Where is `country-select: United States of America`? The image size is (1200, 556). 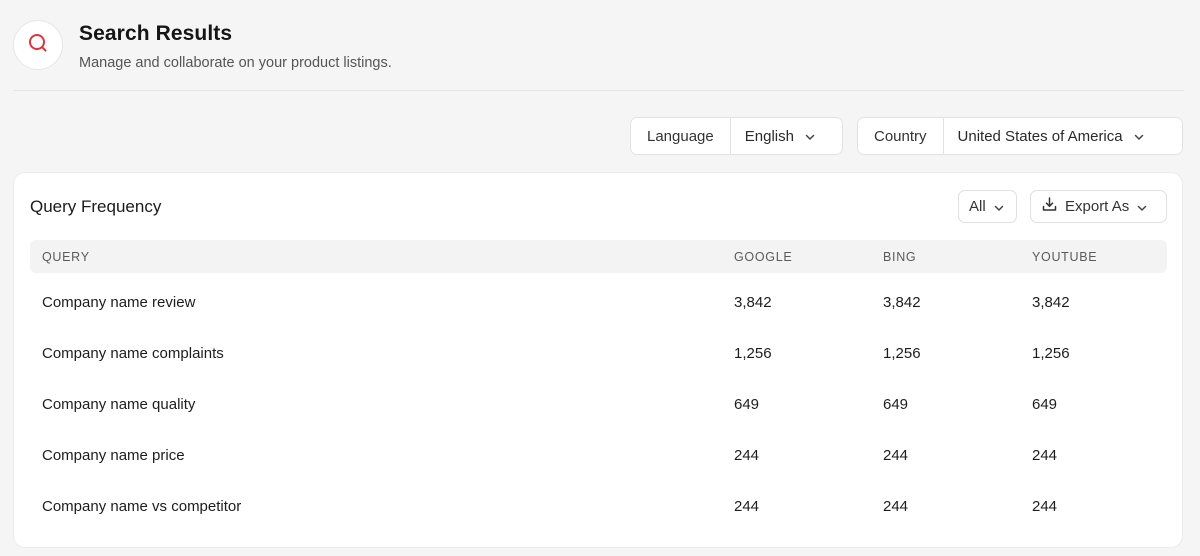 country-select: United States of America is located at coordinates (1051, 136).